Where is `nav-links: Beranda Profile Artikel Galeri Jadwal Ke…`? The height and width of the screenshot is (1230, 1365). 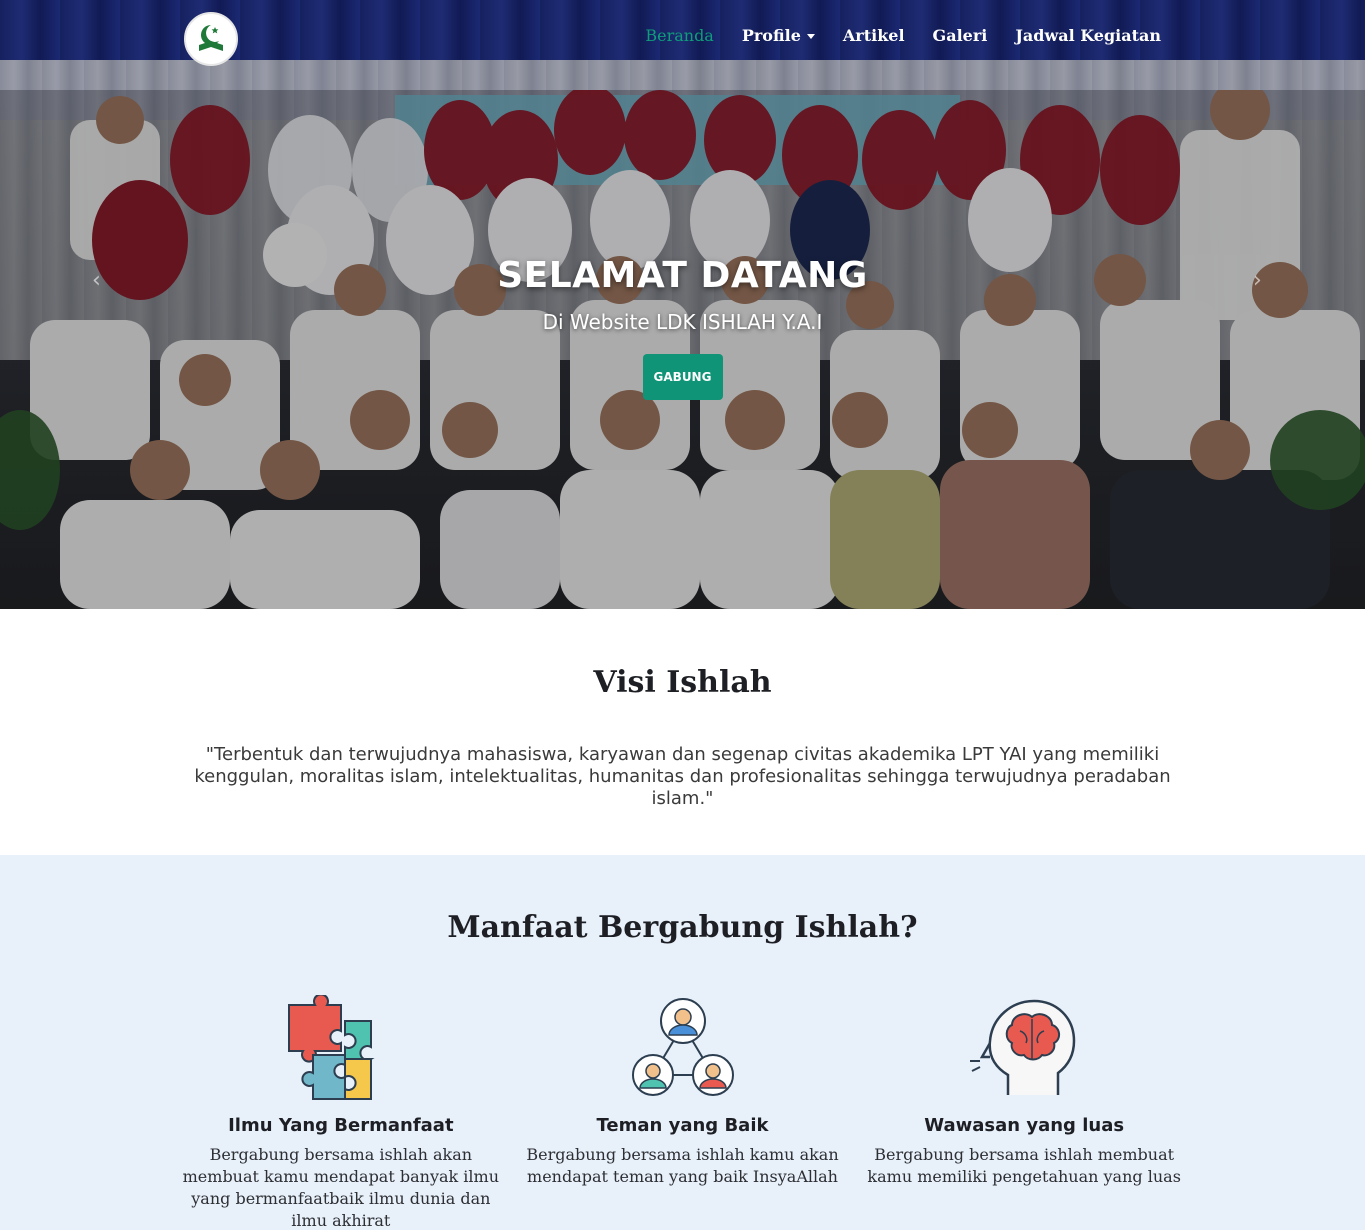 nav-links: Beranda Profile Artikel Galeri Jadwal Ke… is located at coordinates (903, 35).